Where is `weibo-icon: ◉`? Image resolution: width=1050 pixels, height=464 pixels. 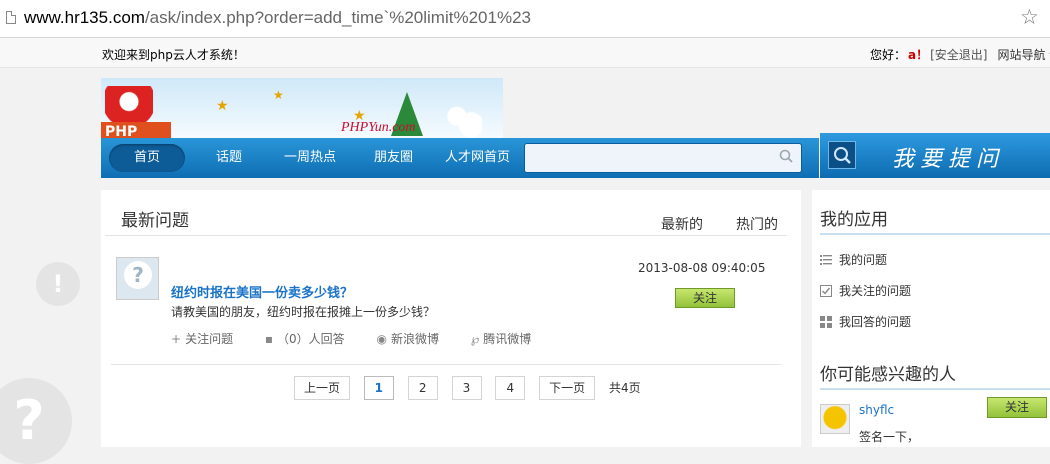
weibo-icon: ◉ is located at coordinates (382, 339).